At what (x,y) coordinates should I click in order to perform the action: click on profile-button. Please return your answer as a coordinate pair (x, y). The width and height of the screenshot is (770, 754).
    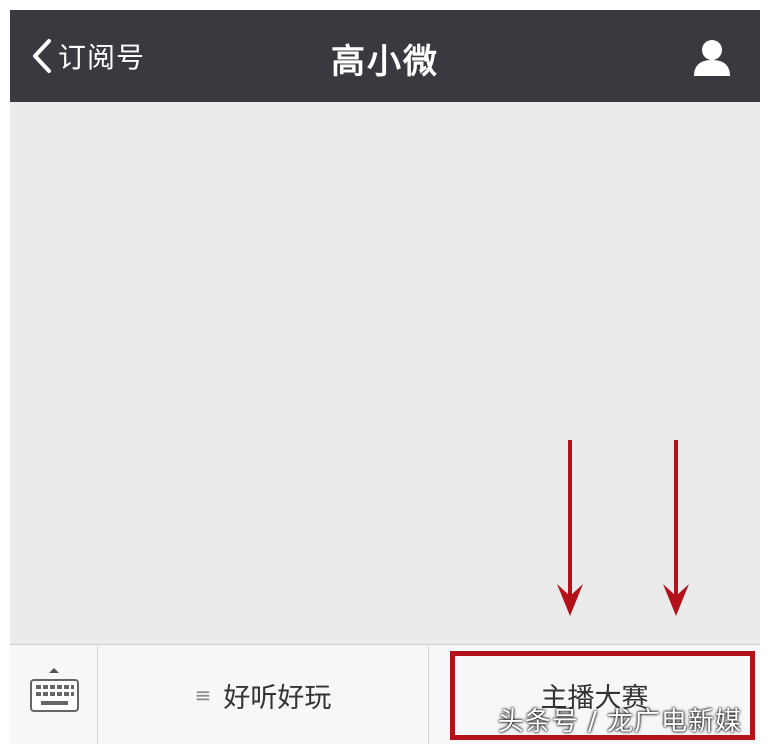
    Looking at the image, I should click on (712, 58).